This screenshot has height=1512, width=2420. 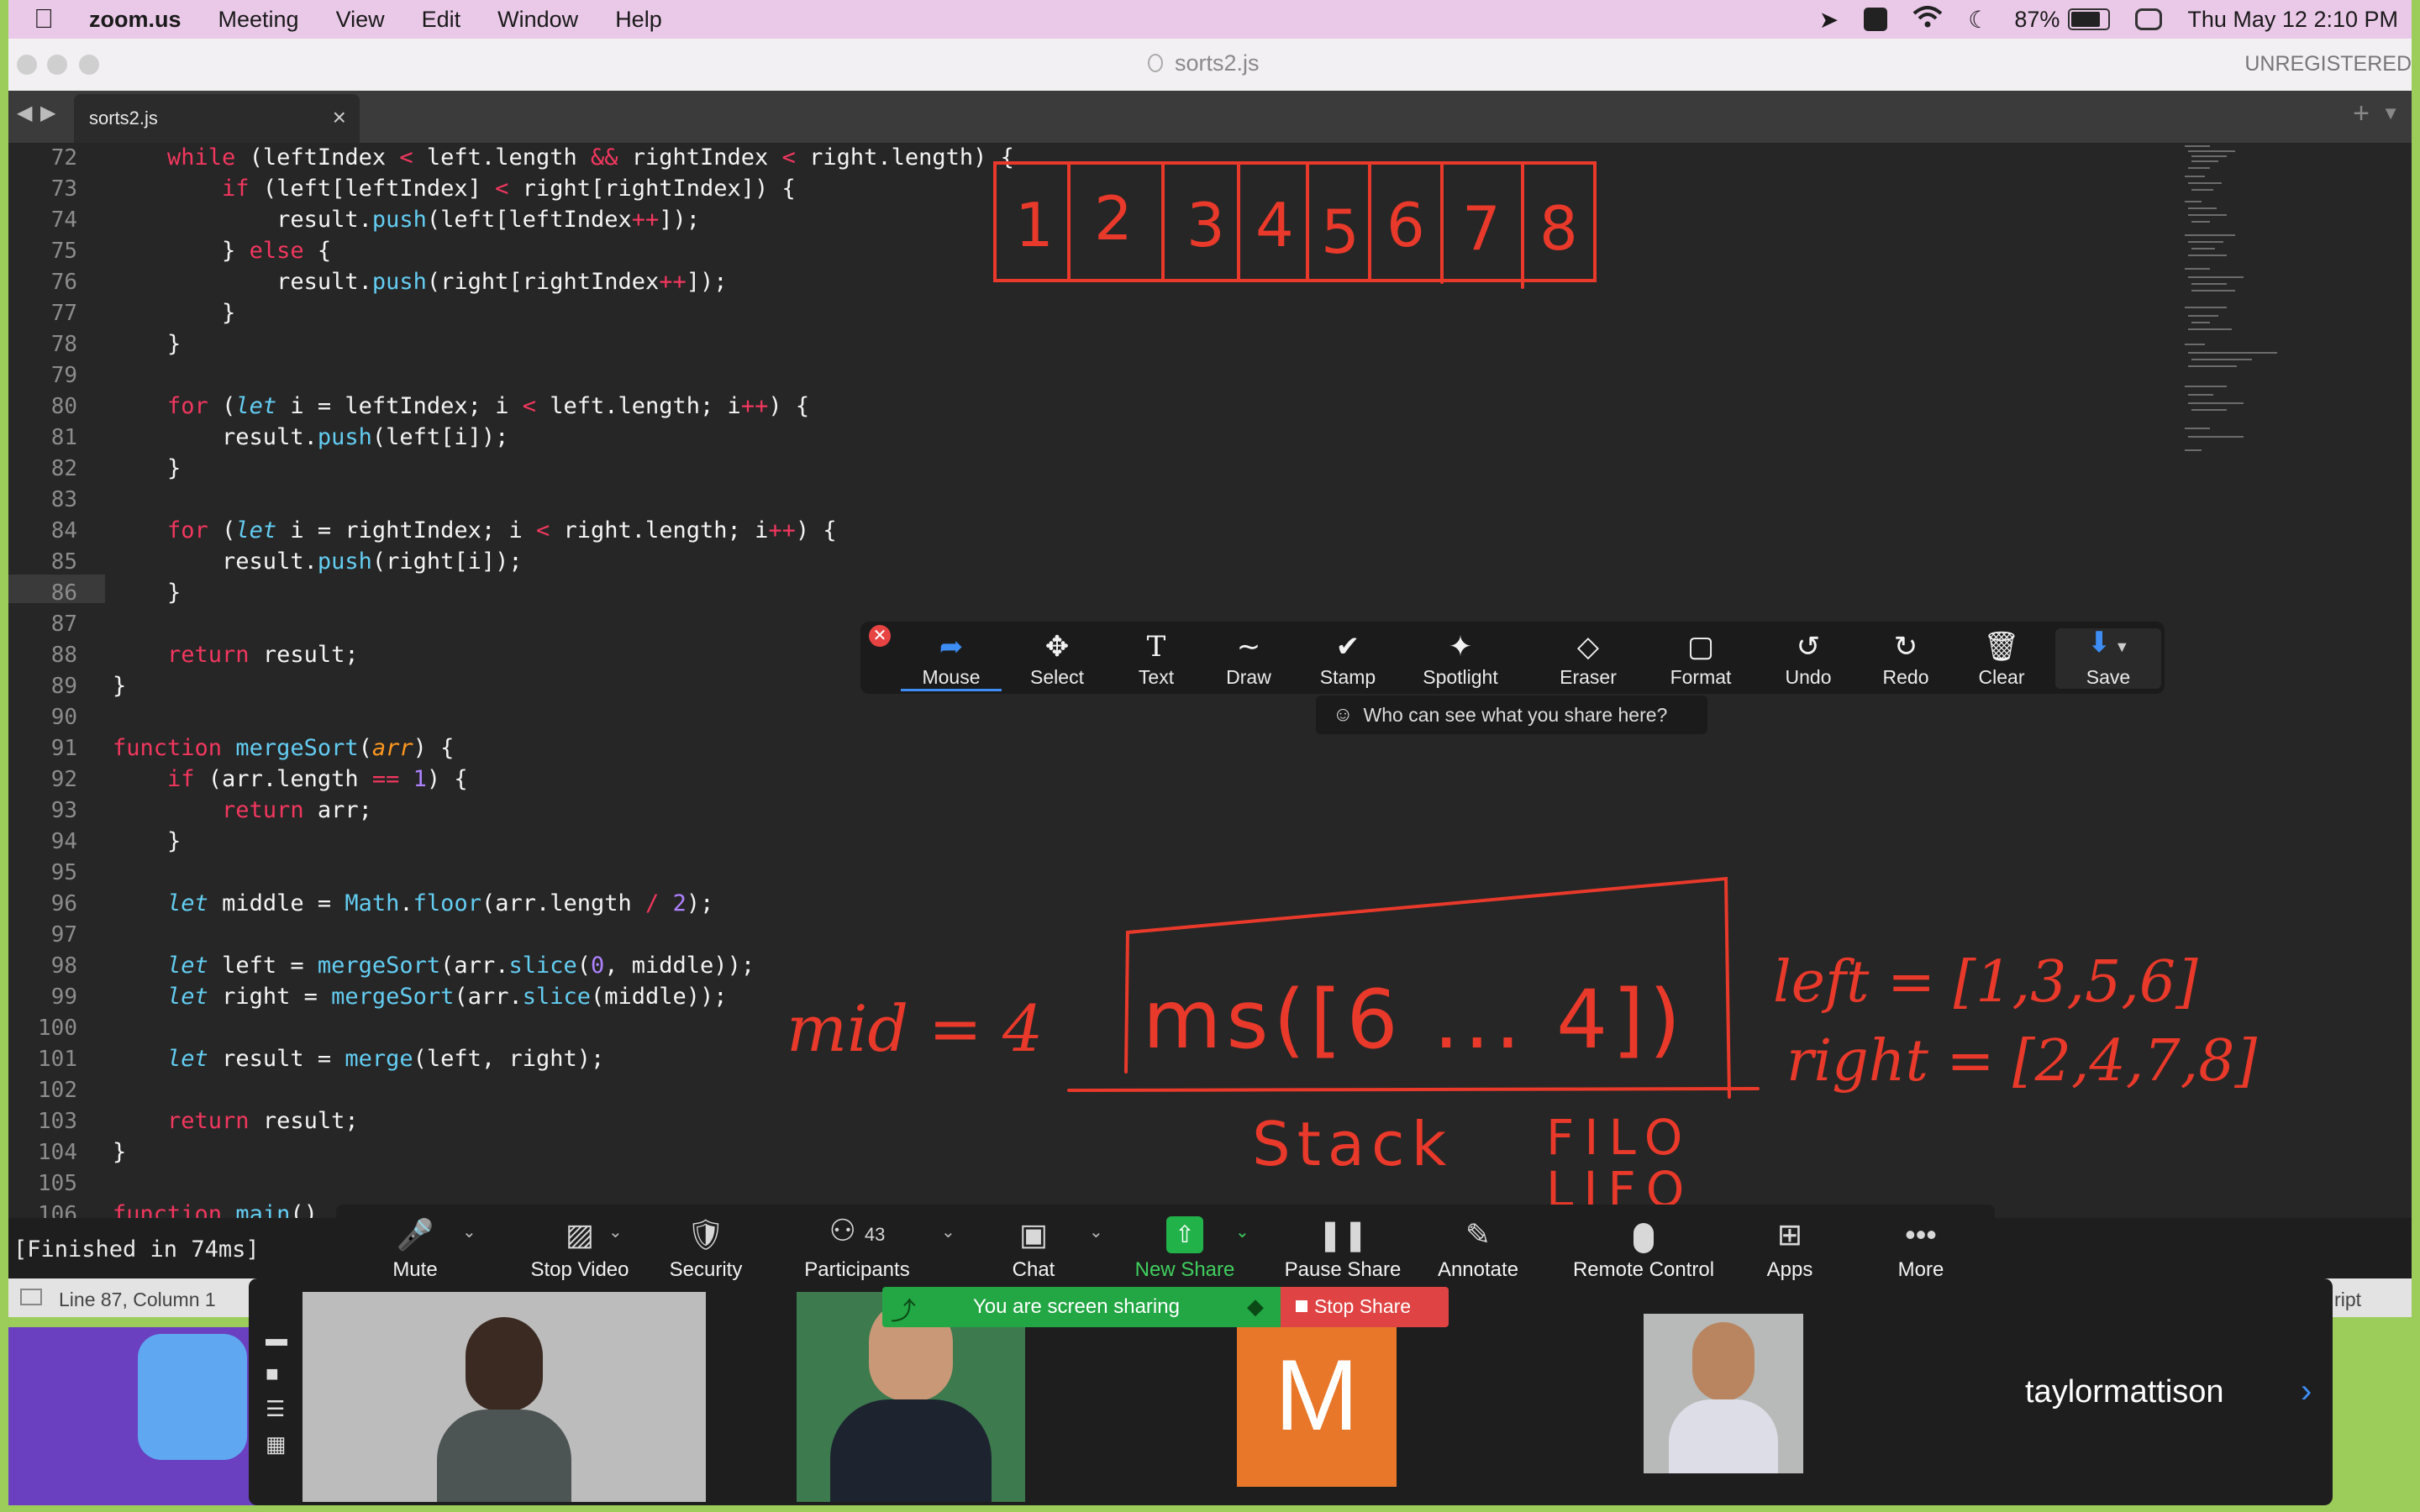 I want to click on tab-label: sorts2.js, so click(x=124, y=118).